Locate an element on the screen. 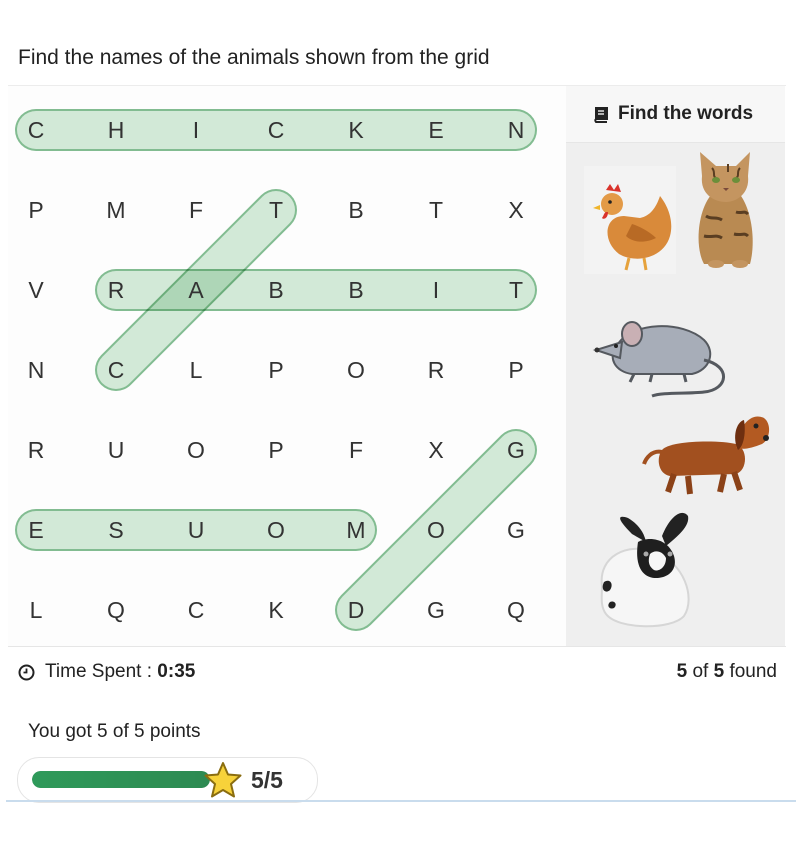  found-of: of is located at coordinates (700, 671).